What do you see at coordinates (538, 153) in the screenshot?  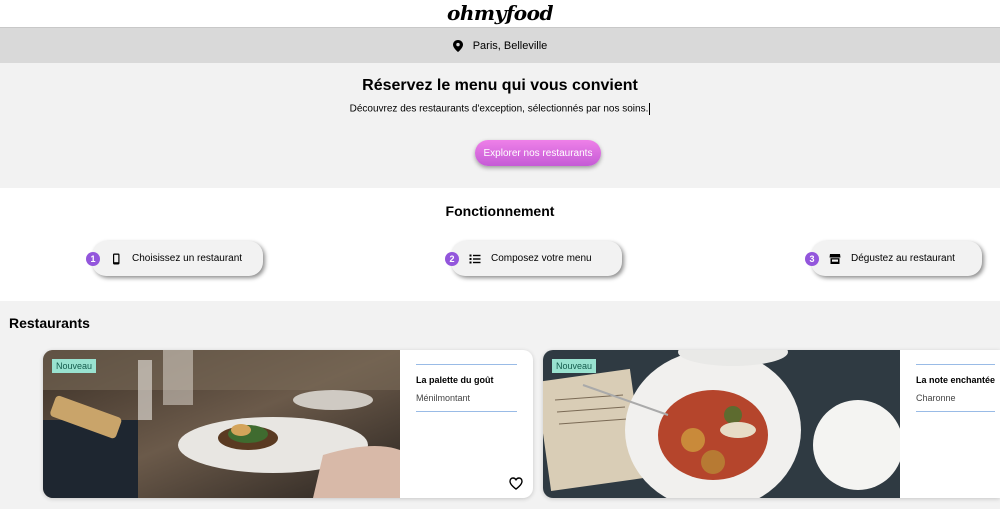 I see `explore-restaurants-button: Explorer nos restaurants` at bounding box center [538, 153].